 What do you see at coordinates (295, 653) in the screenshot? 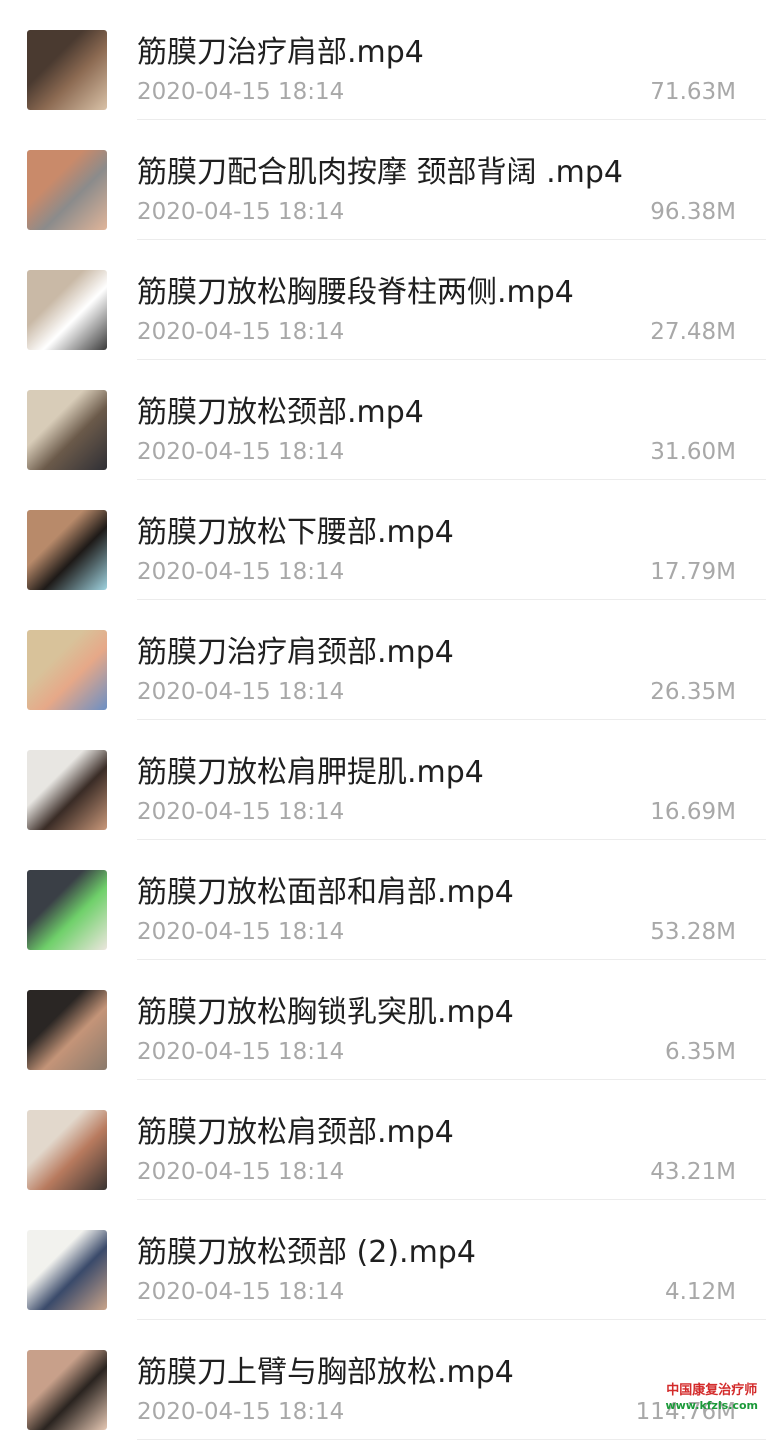
I see `file-name: 筋膜刀治疗肩颈部.mp4` at bounding box center [295, 653].